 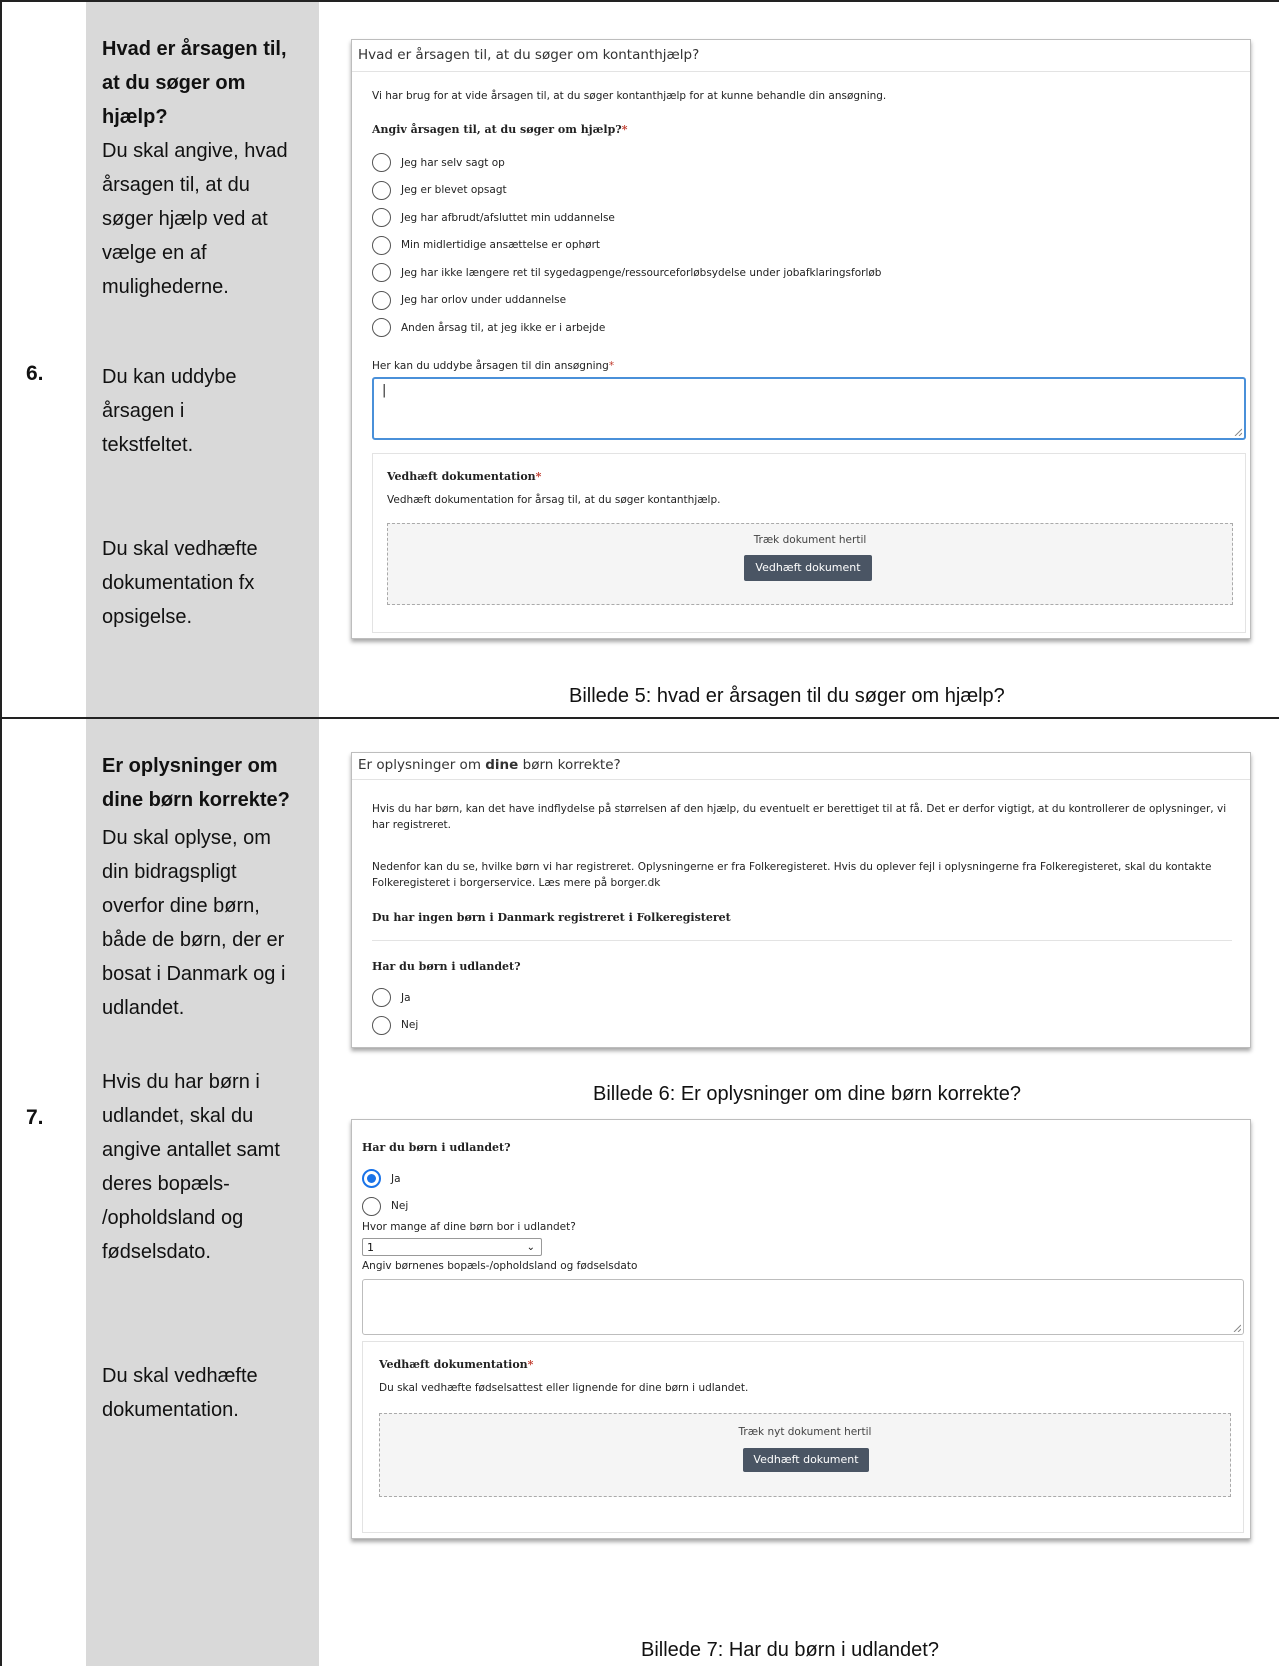 I want to click on desc-line: vælge en af, so click(x=154, y=253).